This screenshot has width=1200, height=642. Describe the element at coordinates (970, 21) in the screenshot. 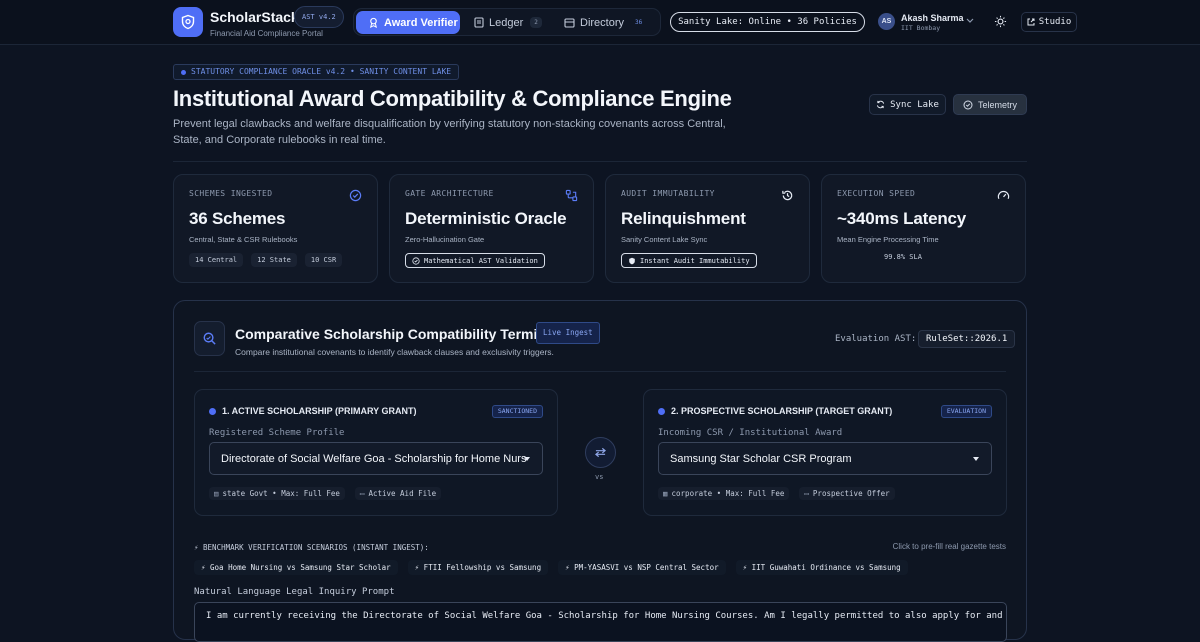

I see `chevron-down-icon` at that location.